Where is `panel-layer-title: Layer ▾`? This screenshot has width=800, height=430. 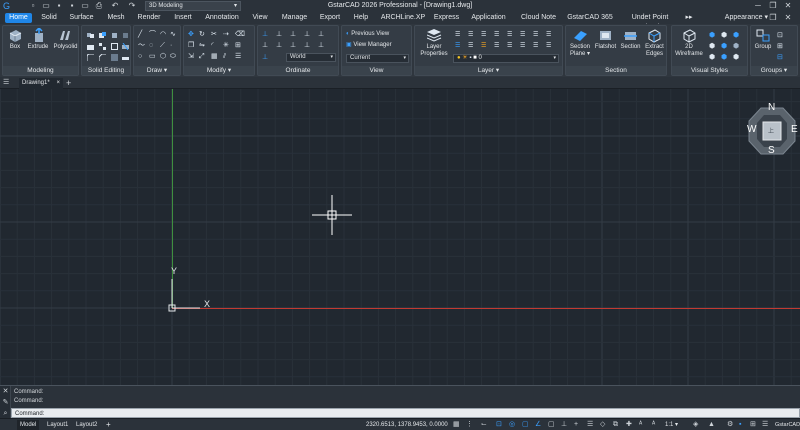
panel-layer-title: Layer ▾ is located at coordinates (488, 70).